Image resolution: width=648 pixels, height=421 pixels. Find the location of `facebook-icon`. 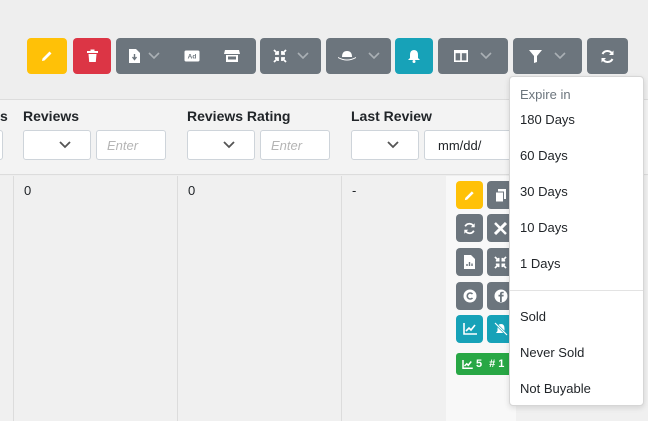

facebook-icon is located at coordinates (500, 296).